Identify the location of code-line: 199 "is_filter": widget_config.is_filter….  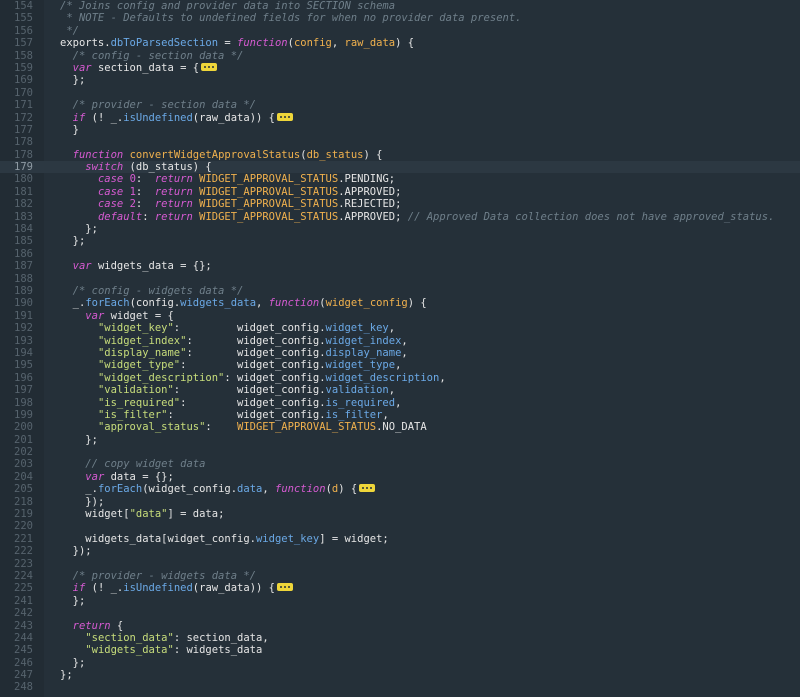
(400, 415).